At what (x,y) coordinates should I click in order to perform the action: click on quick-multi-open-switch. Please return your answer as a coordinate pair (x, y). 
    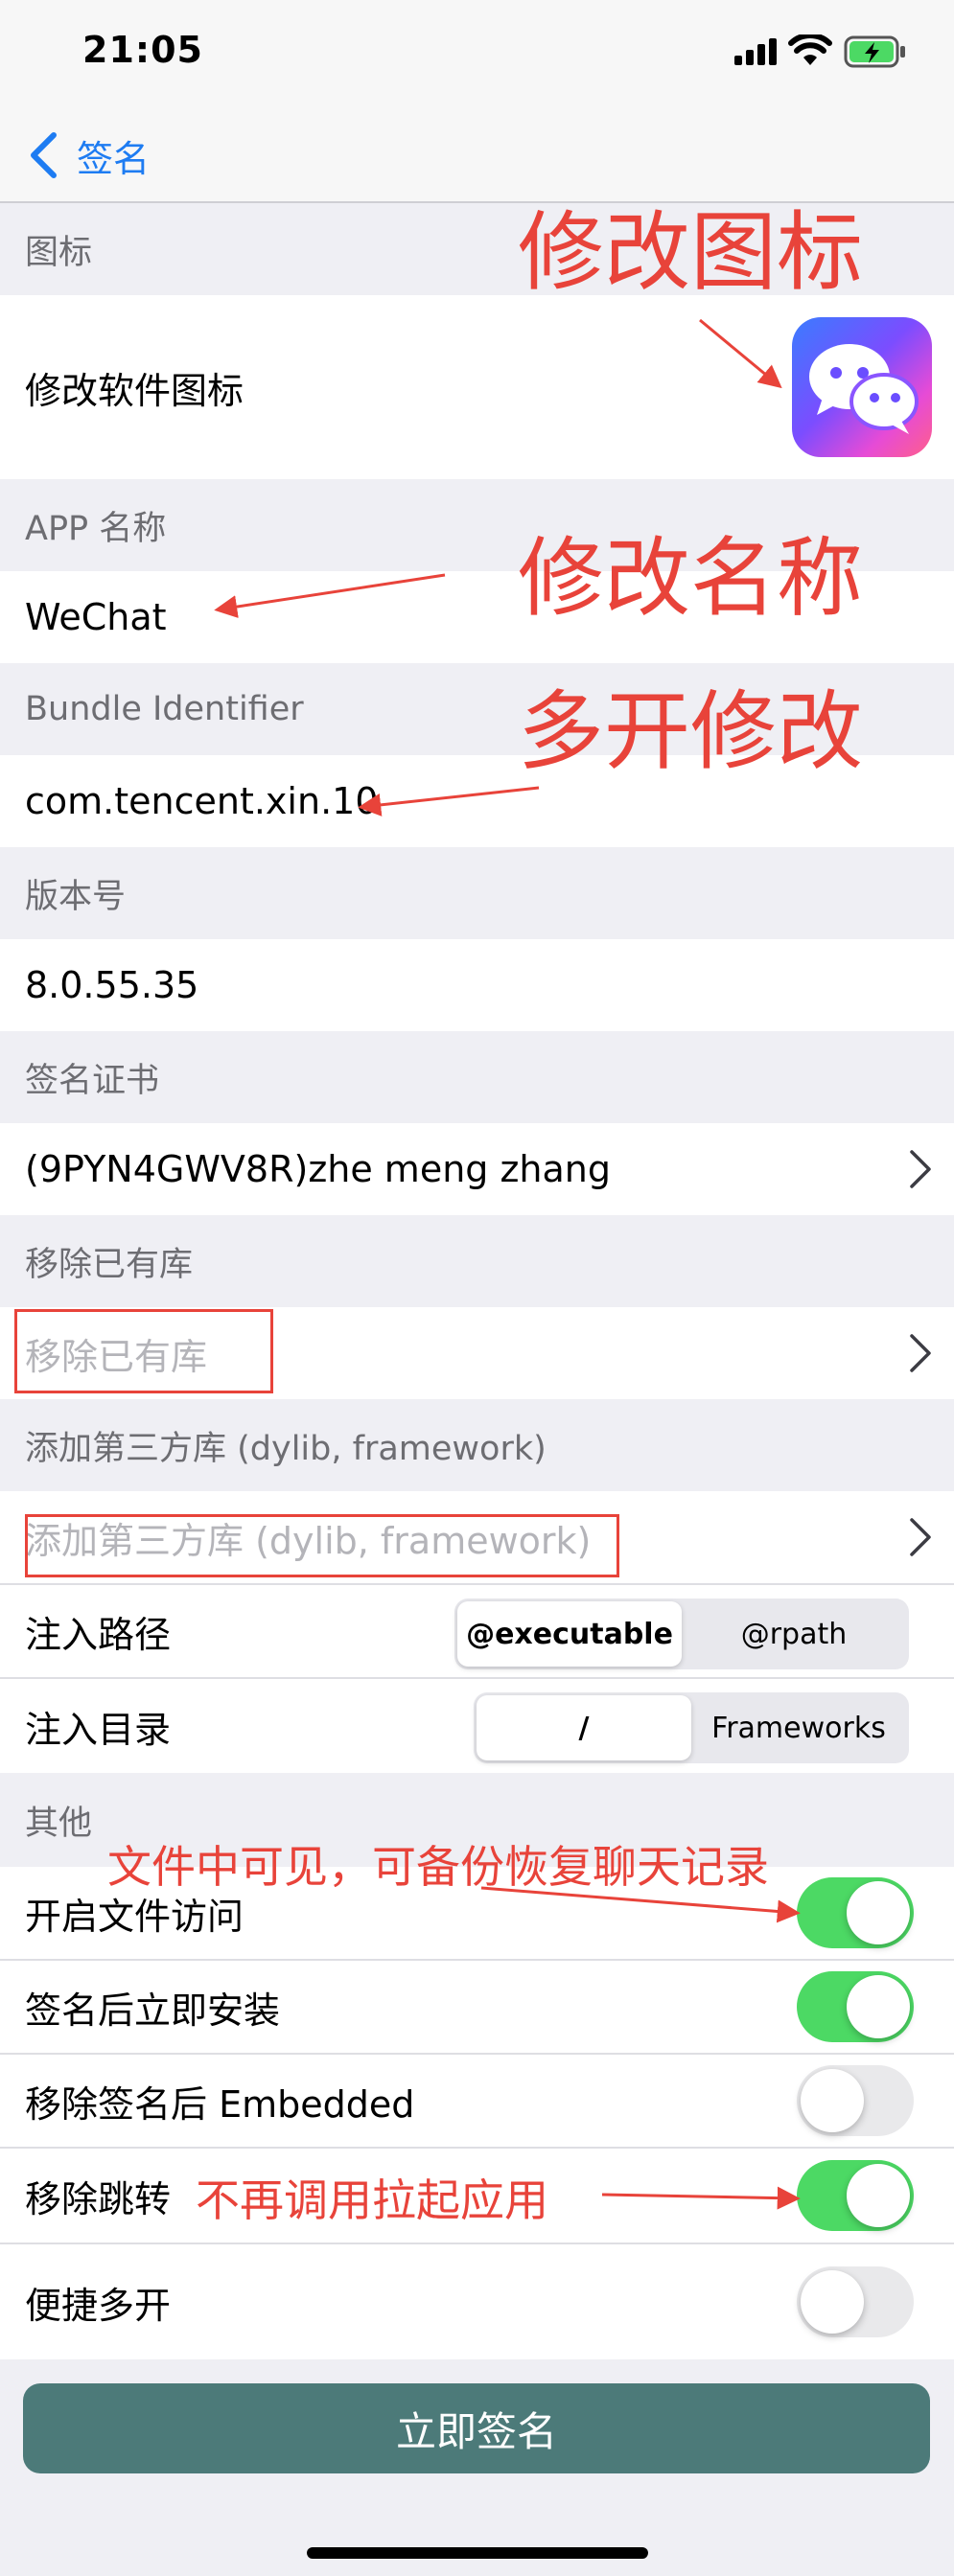
    Looking at the image, I should click on (856, 2301).